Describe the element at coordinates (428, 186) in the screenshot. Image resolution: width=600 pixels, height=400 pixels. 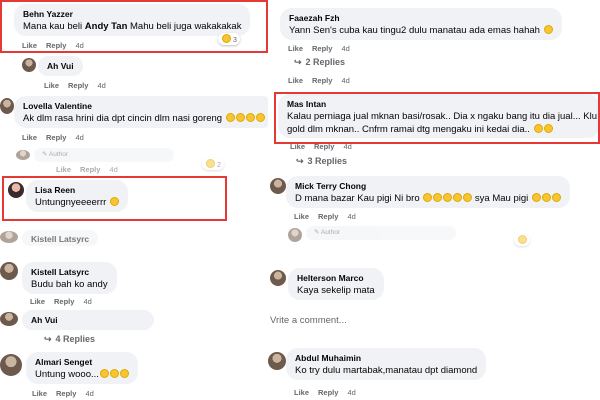
I see `comment-author: Mick Terry Chong` at that location.